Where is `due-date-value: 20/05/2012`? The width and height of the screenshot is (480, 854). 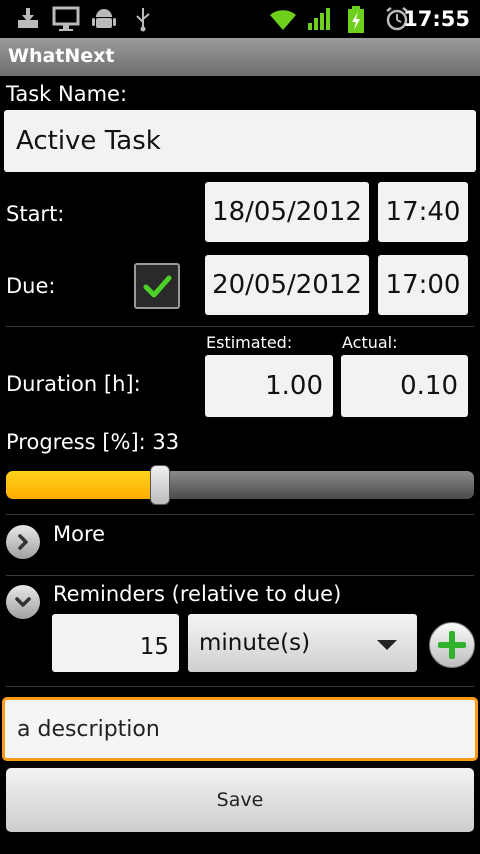
due-date-value: 20/05/2012 is located at coordinates (287, 285).